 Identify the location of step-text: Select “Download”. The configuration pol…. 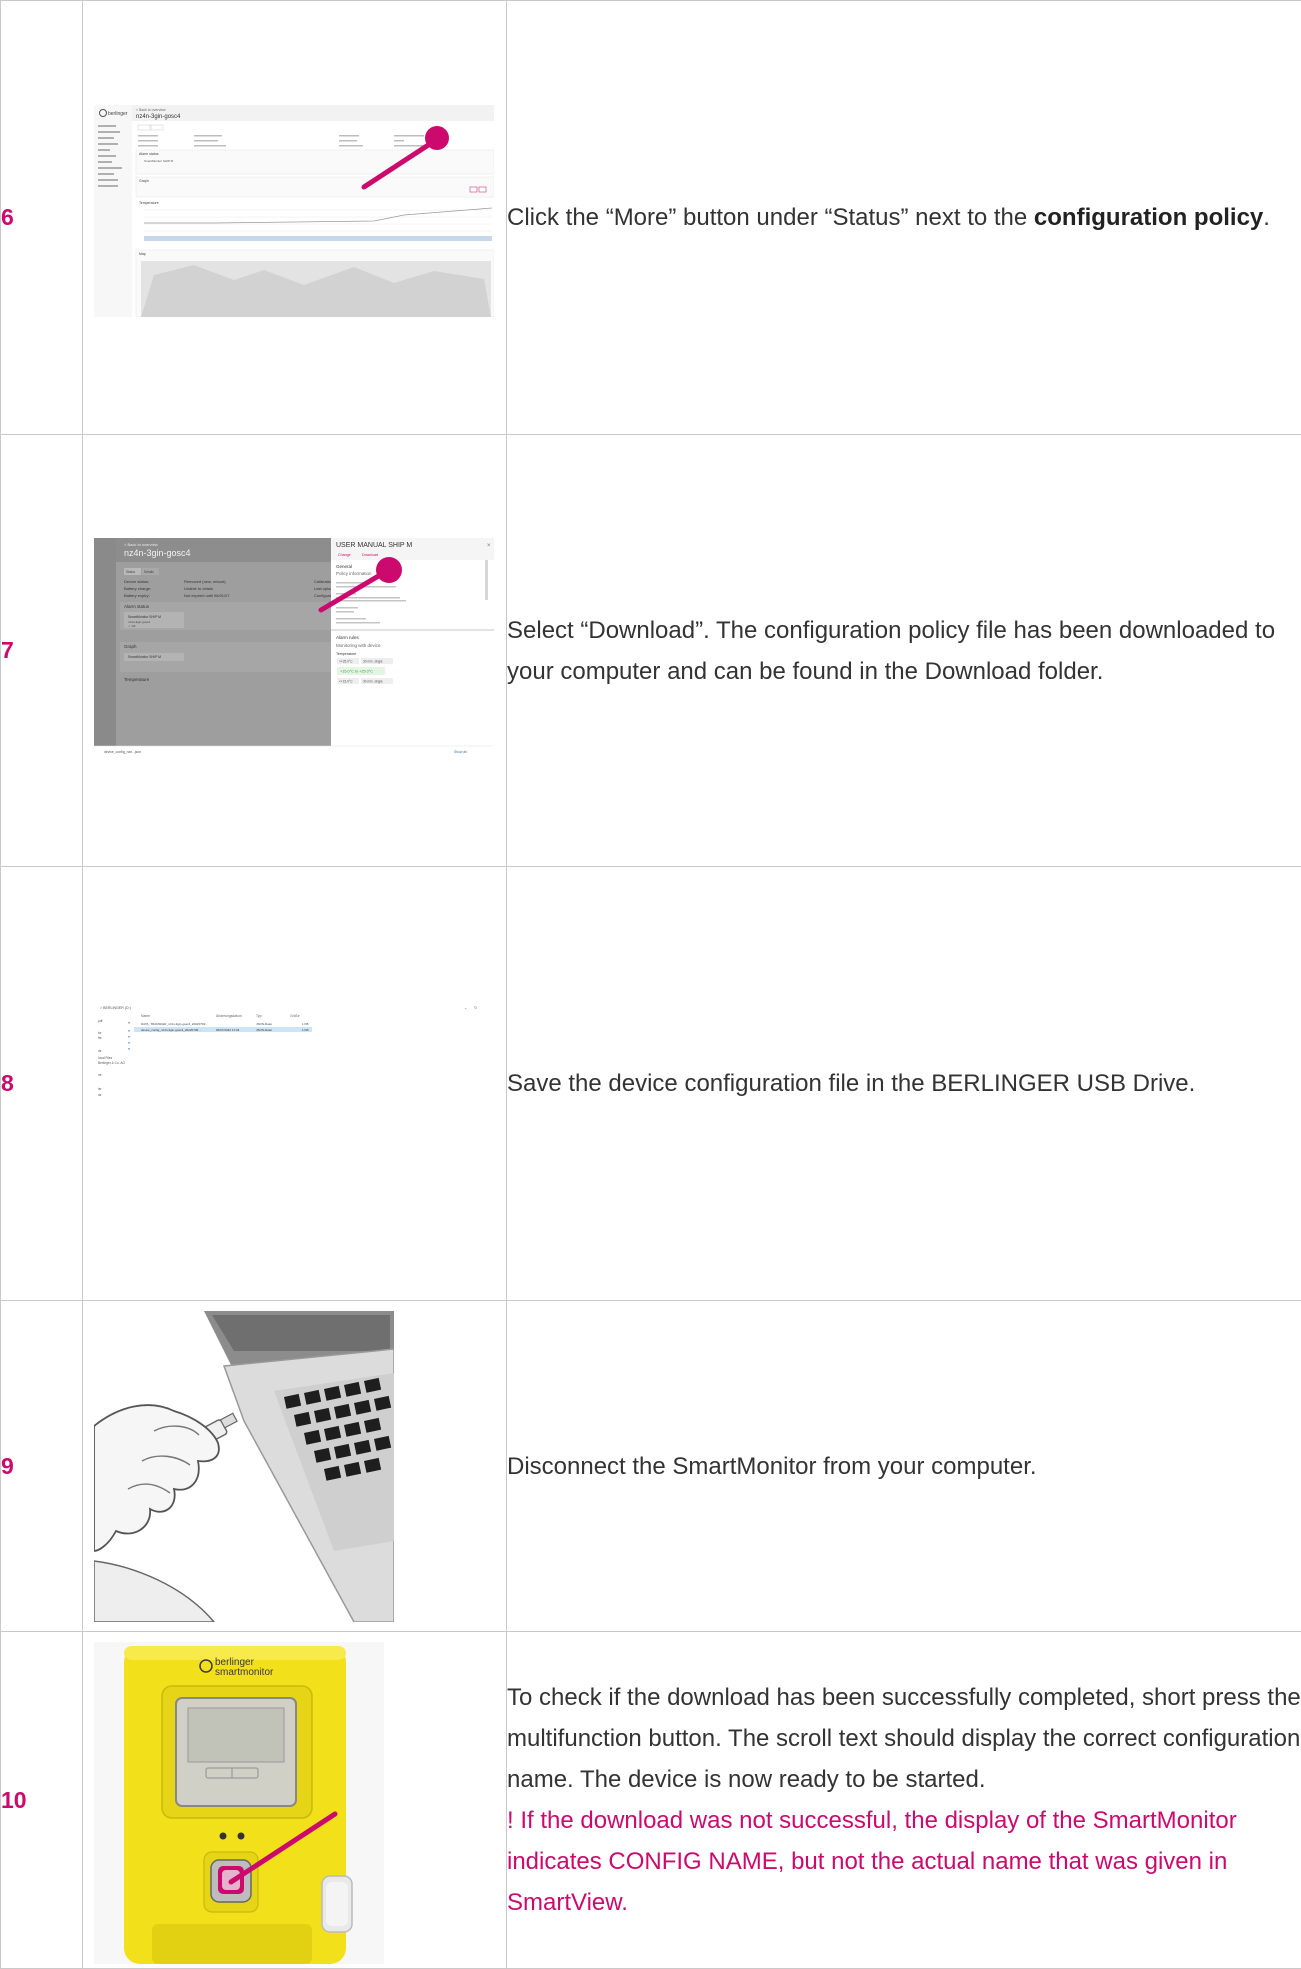
(904, 651).